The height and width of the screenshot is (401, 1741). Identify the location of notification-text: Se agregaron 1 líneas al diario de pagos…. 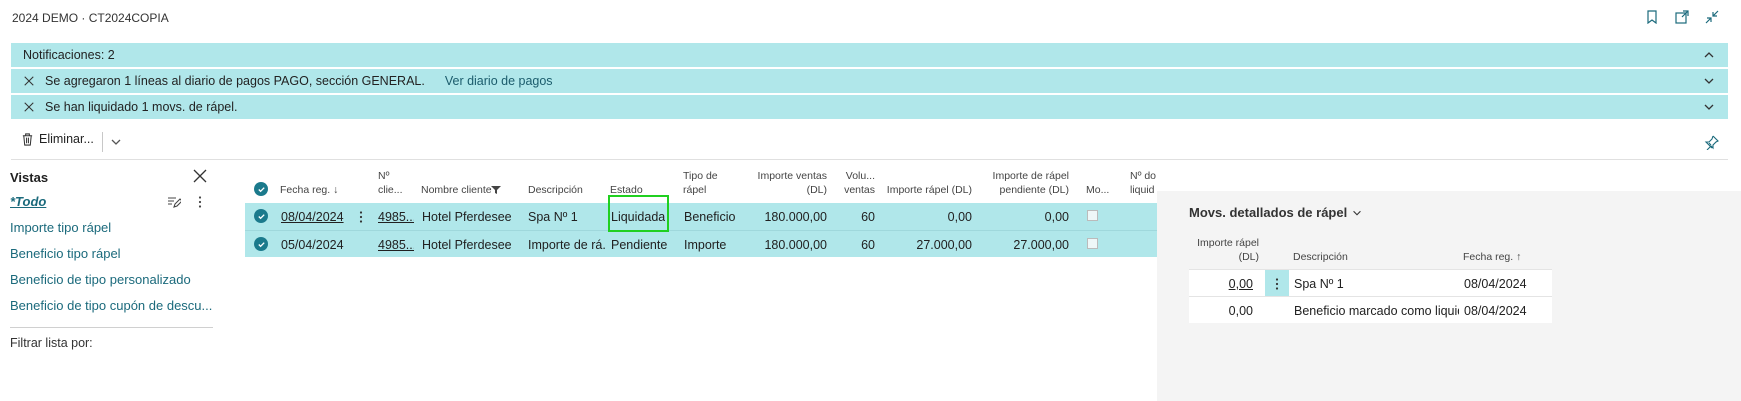
(235, 81).